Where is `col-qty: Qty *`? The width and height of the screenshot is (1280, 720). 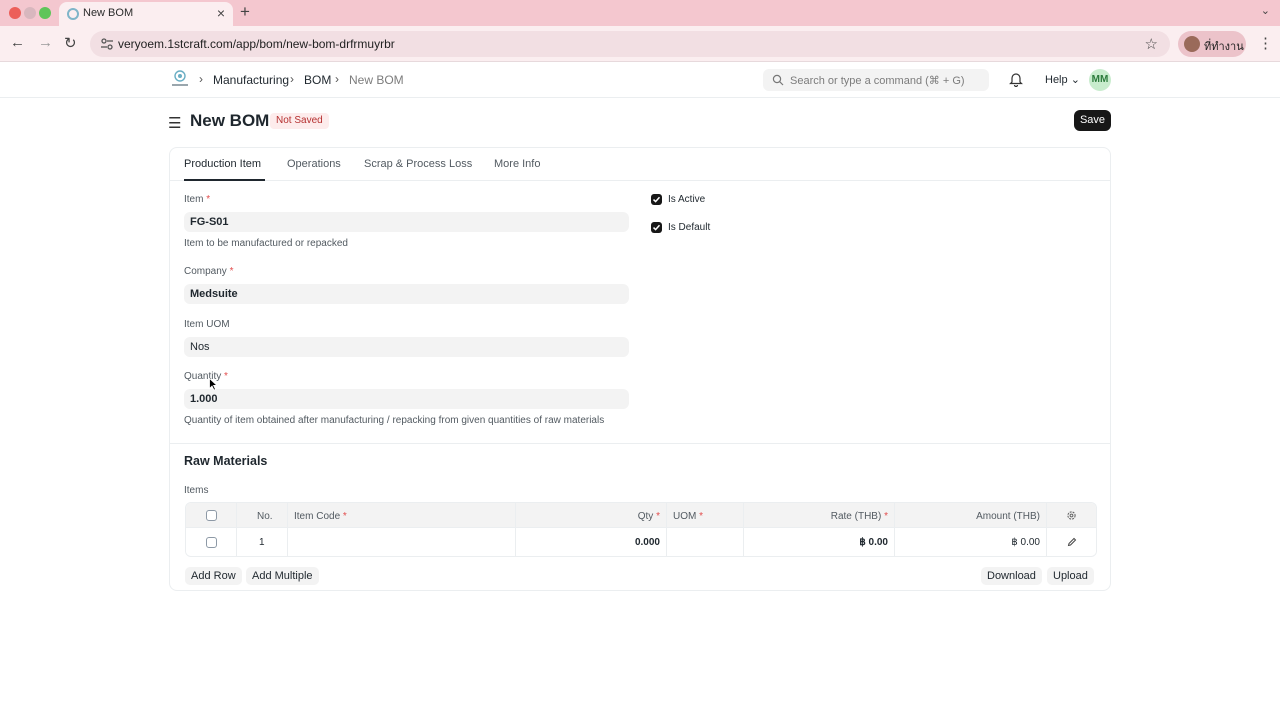
col-qty: Qty * is located at coordinates (648, 516).